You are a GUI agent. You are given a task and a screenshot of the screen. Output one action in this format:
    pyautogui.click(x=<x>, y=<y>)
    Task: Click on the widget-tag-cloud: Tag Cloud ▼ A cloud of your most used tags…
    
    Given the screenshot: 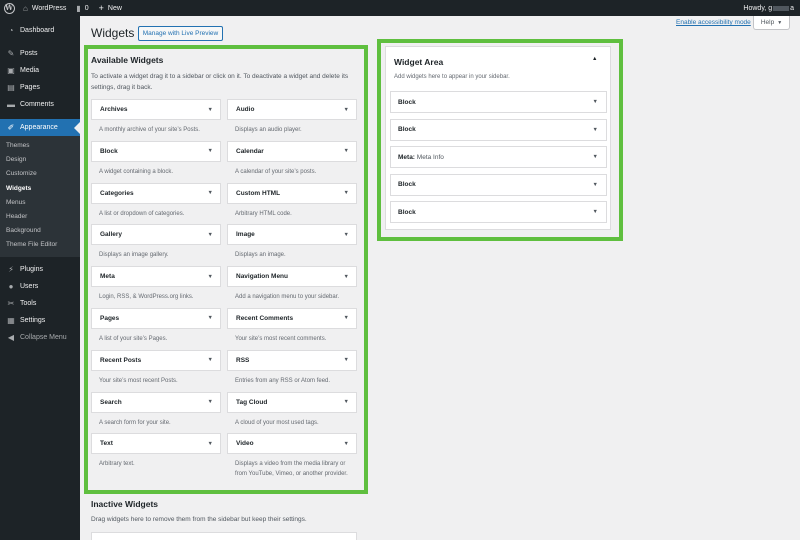 What is the action you would take?
    pyautogui.click(x=292, y=412)
    